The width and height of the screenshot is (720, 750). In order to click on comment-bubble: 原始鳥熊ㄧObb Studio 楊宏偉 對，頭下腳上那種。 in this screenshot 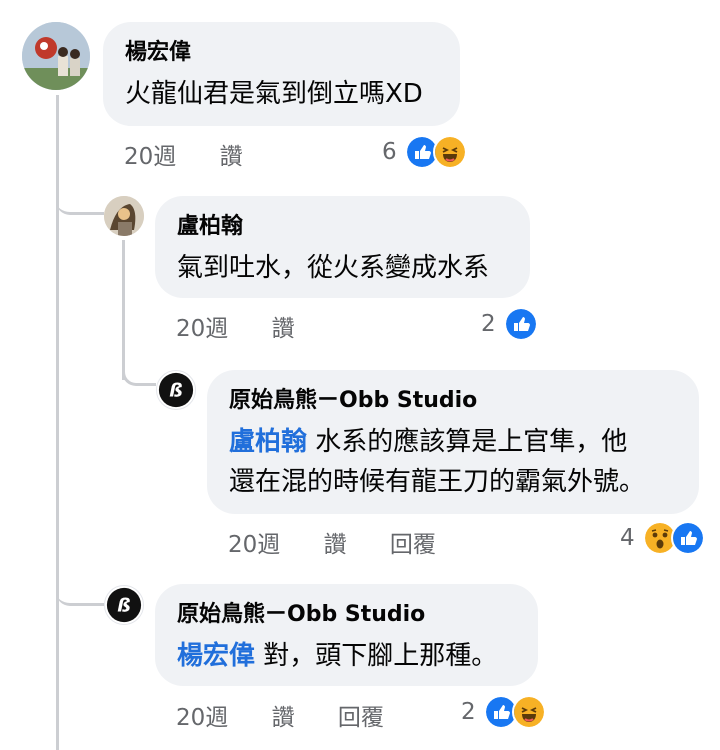, I will do `click(346, 635)`.